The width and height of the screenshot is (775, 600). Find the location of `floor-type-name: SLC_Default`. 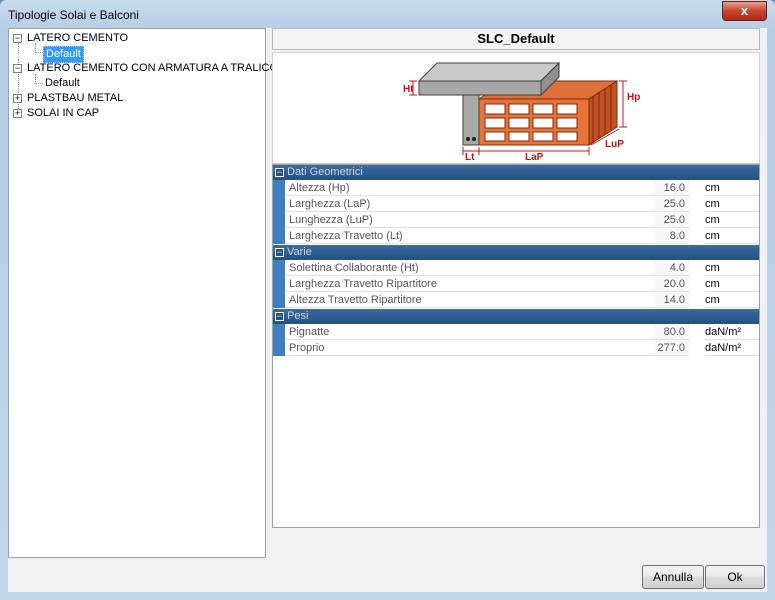

floor-type-name: SLC_Default is located at coordinates (516, 39).